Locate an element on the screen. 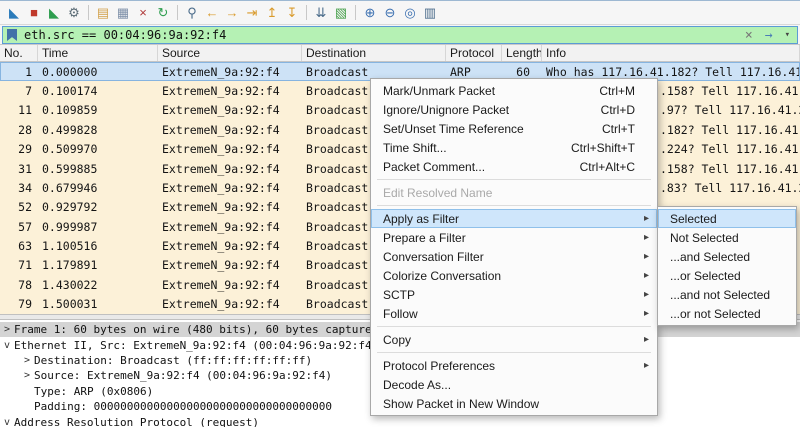  autoscroll-button: ⇊ is located at coordinates (321, 13).